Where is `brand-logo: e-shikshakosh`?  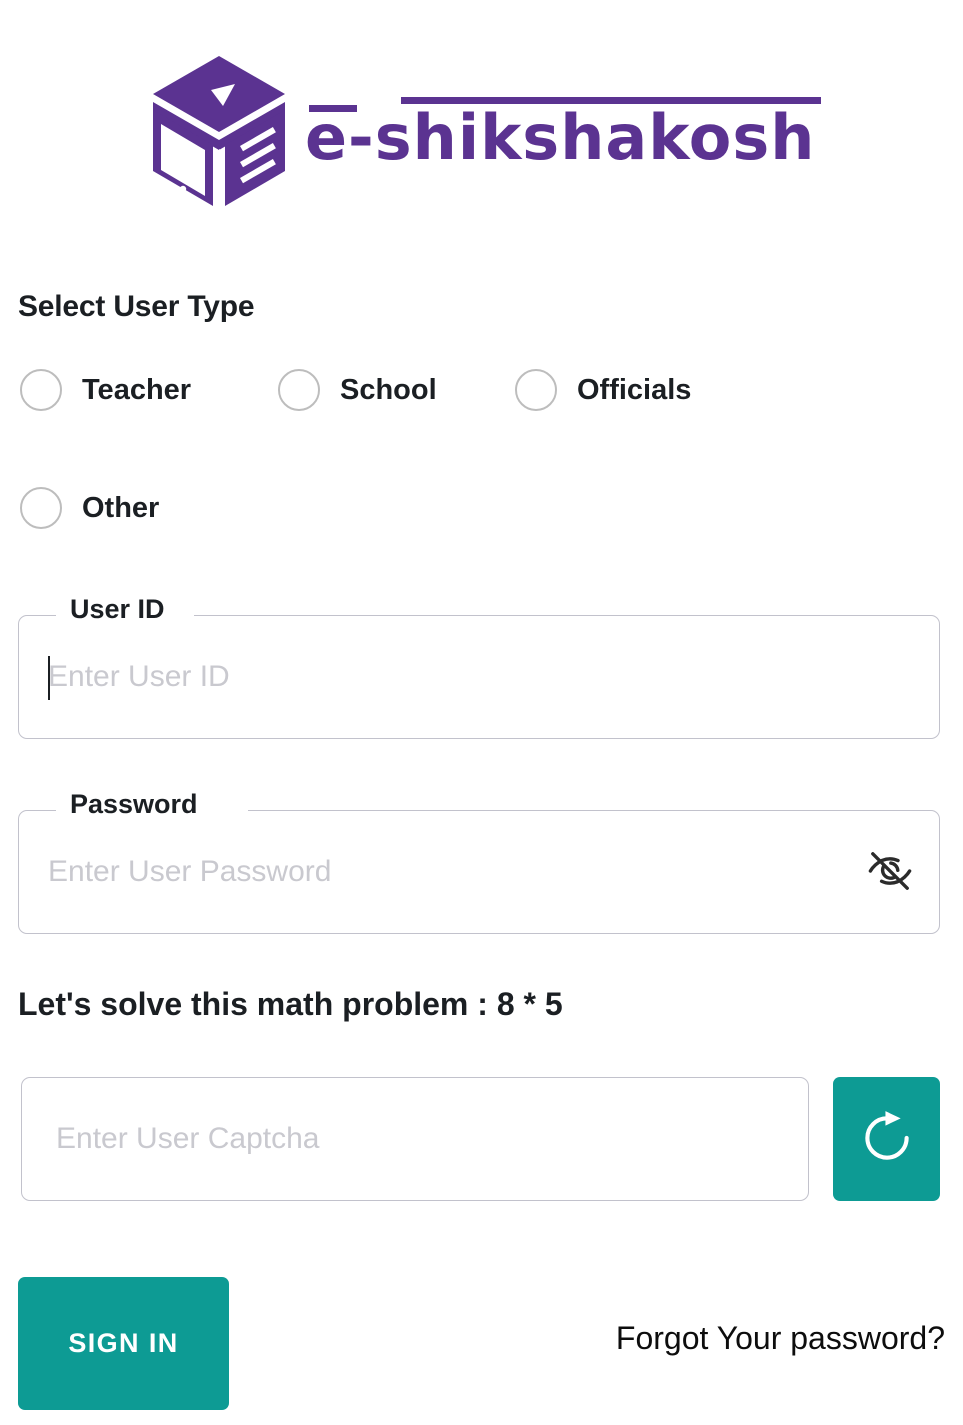
brand-logo: e-shikshakosh is located at coordinates (481, 130).